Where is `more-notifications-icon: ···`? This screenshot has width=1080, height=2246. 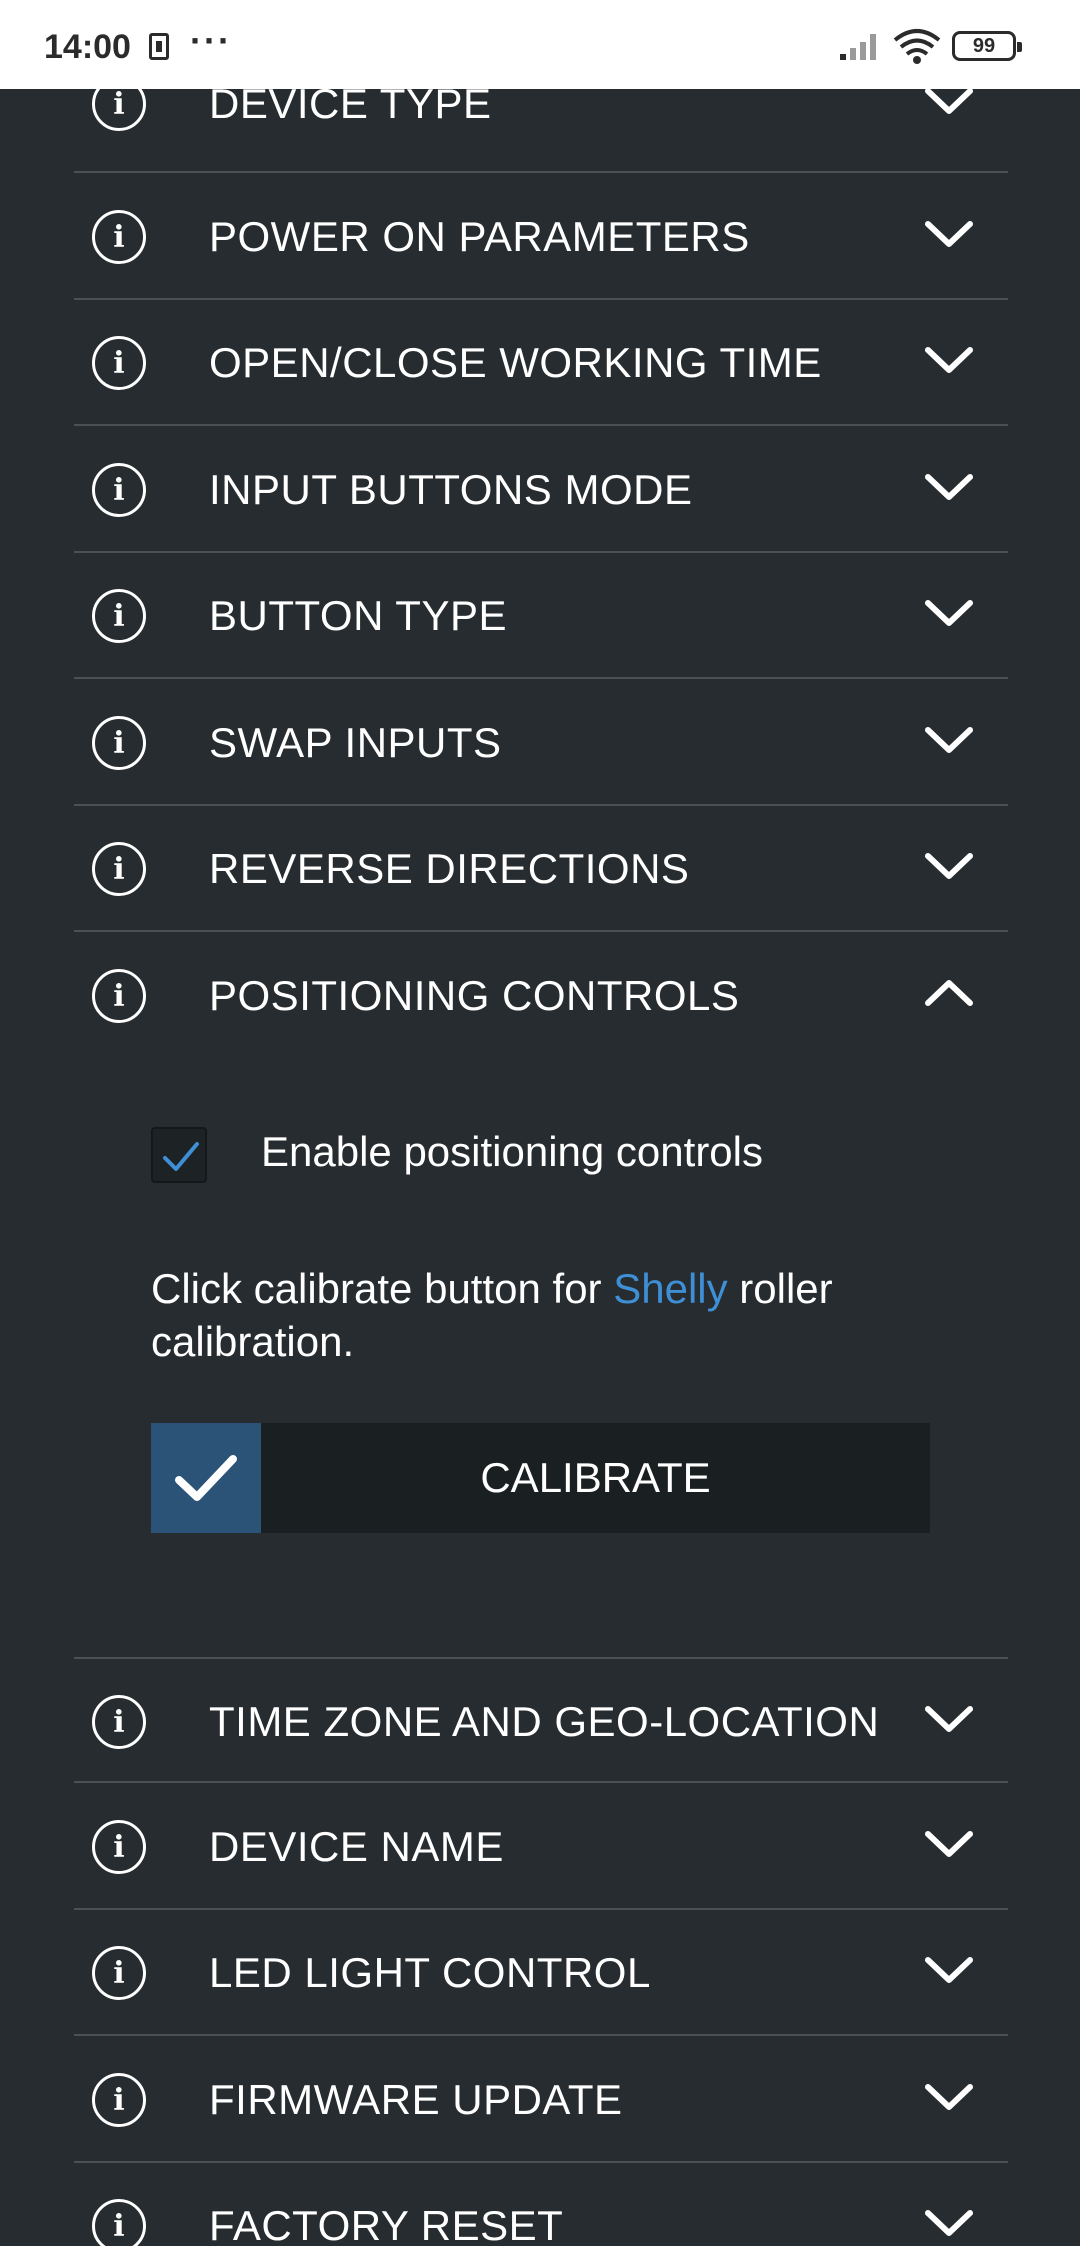 more-notifications-icon: ··· is located at coordinates (211, 40).